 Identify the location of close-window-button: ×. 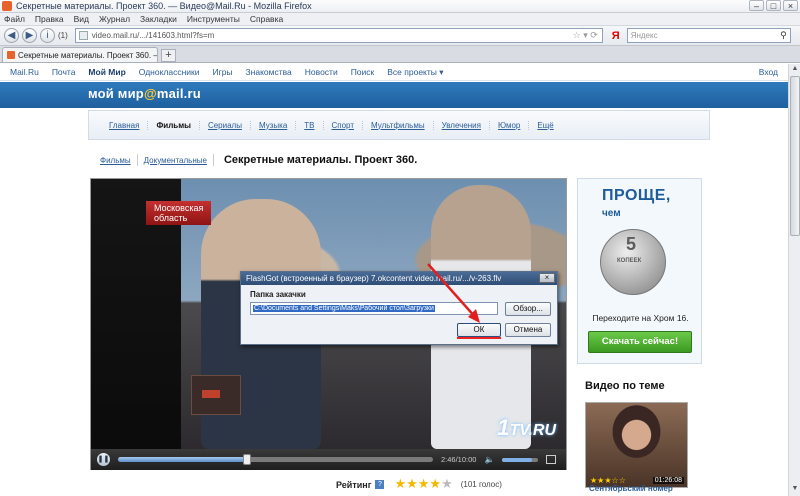
(790, 5).